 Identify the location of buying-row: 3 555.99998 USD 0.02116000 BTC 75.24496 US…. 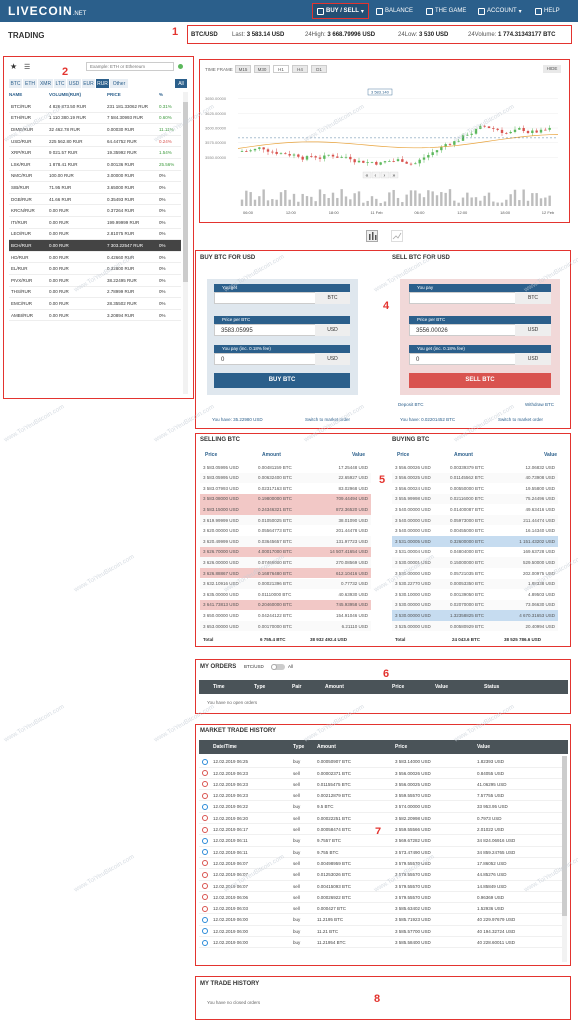
(475, 499).